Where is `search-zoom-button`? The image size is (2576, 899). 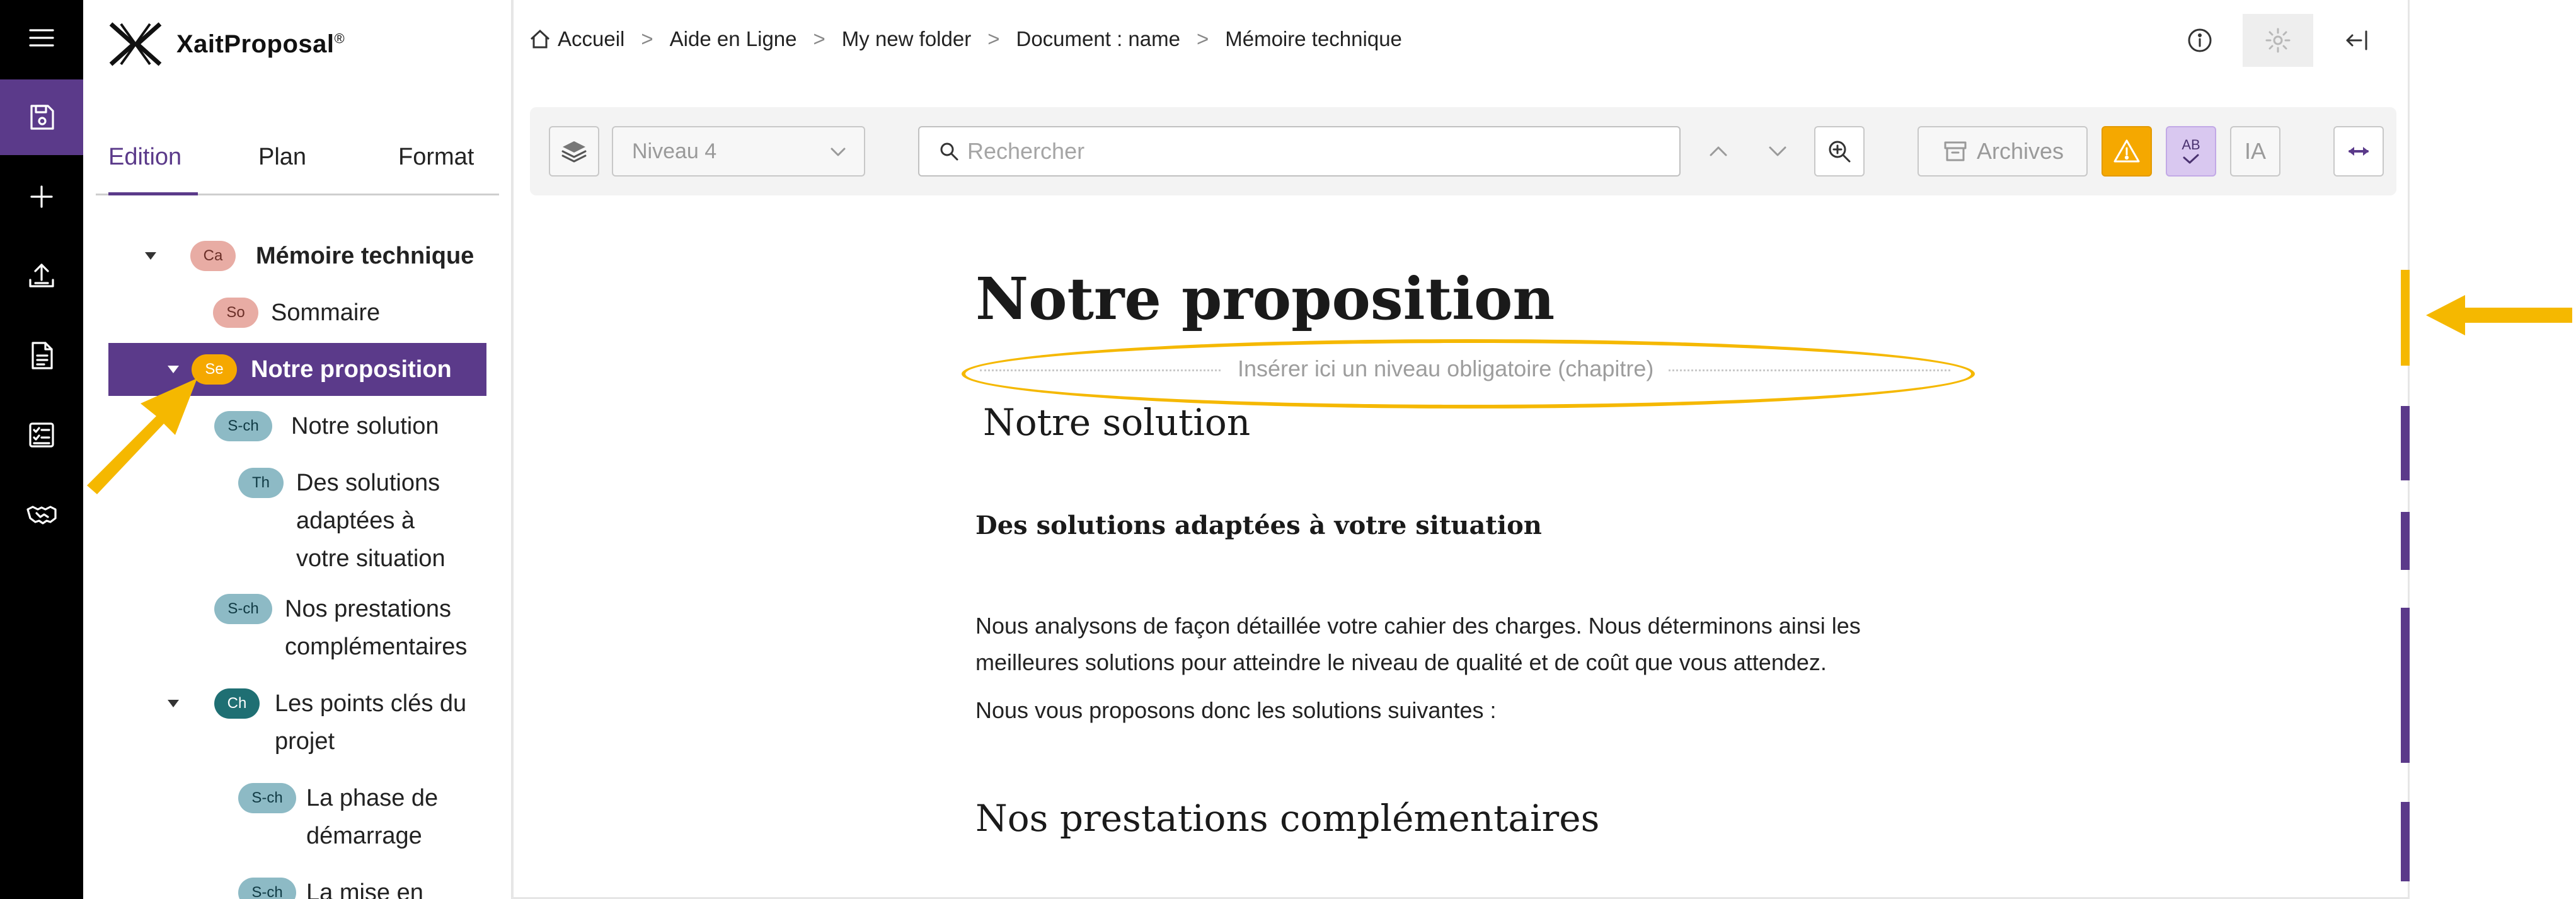
search-zoom-button is located at coordinates (1839, 152).